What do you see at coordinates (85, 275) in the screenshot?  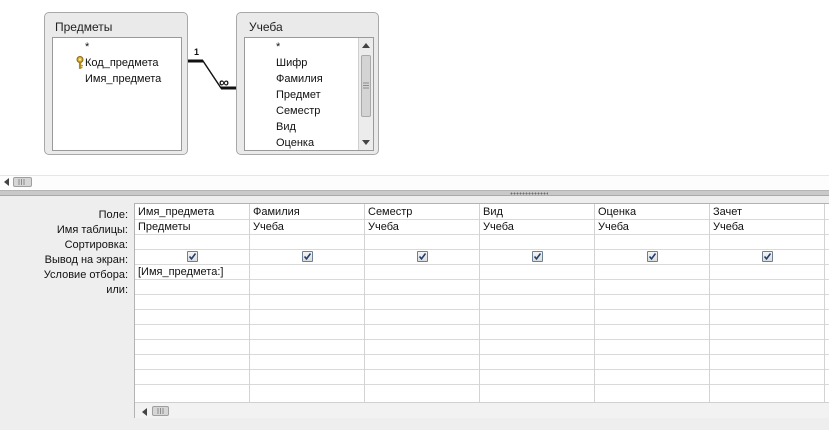 I see `row-label-criteria: Условие отбора:` at bounding box center [85, 275].